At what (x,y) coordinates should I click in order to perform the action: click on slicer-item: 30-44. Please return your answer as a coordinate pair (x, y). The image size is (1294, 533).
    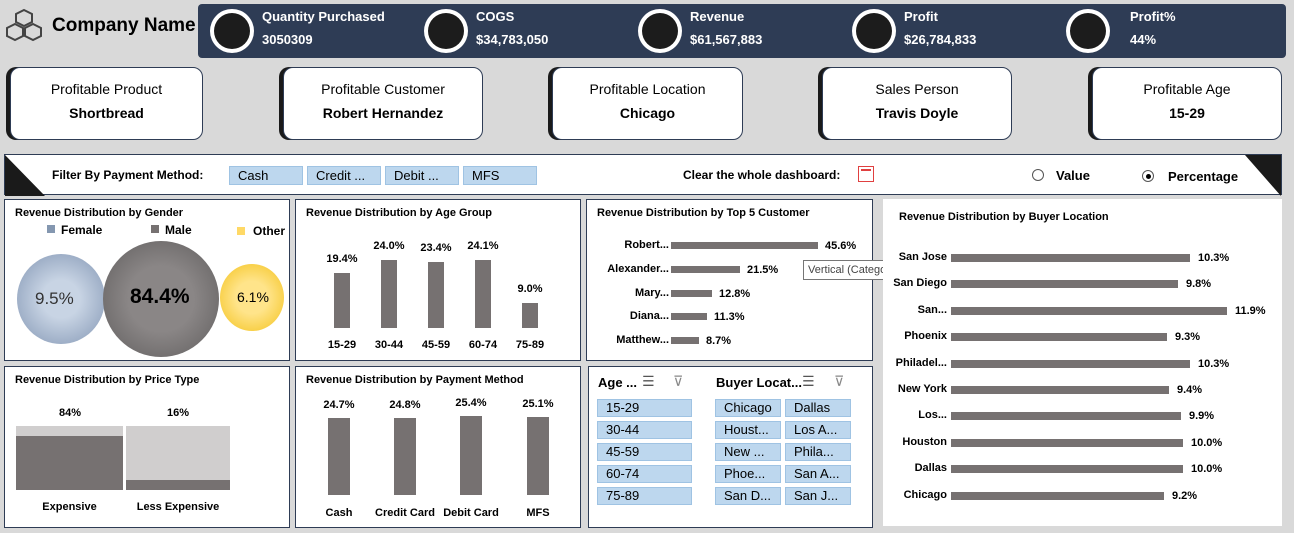
    Looking at the image, I should click on (644, 430).